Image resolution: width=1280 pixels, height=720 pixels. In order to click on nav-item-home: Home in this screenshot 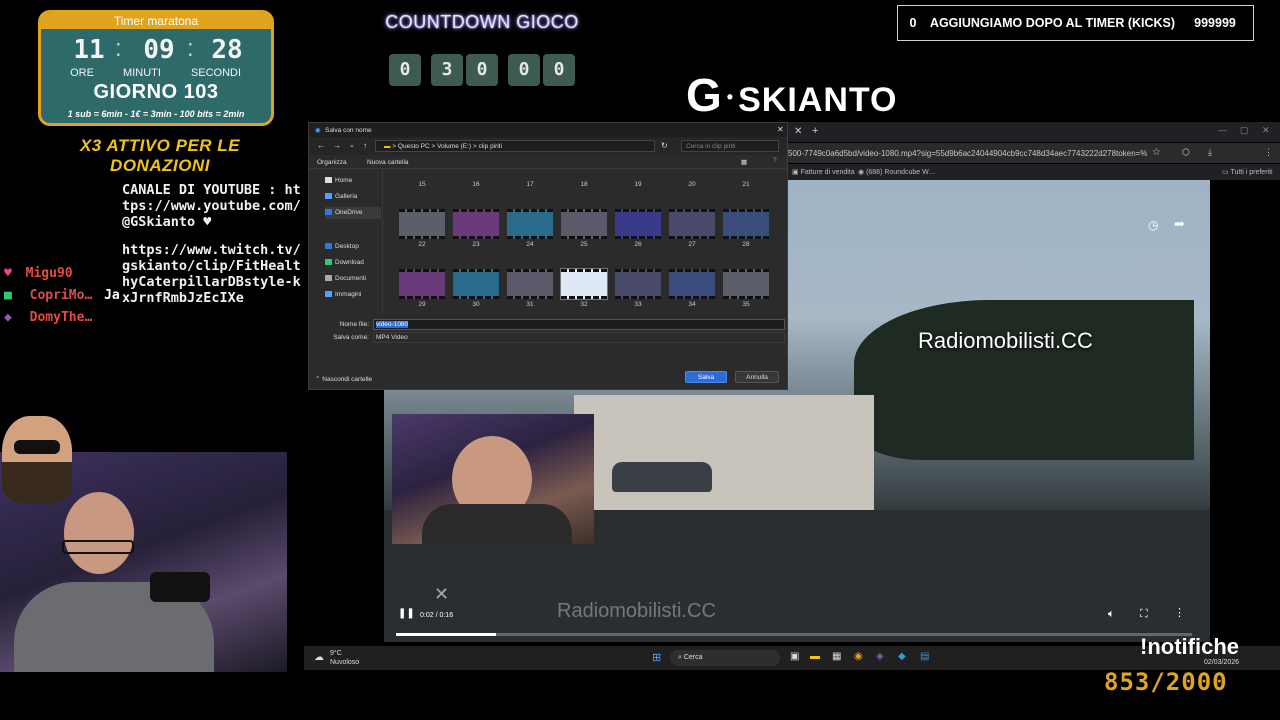, I will do `click(353, 181)`.